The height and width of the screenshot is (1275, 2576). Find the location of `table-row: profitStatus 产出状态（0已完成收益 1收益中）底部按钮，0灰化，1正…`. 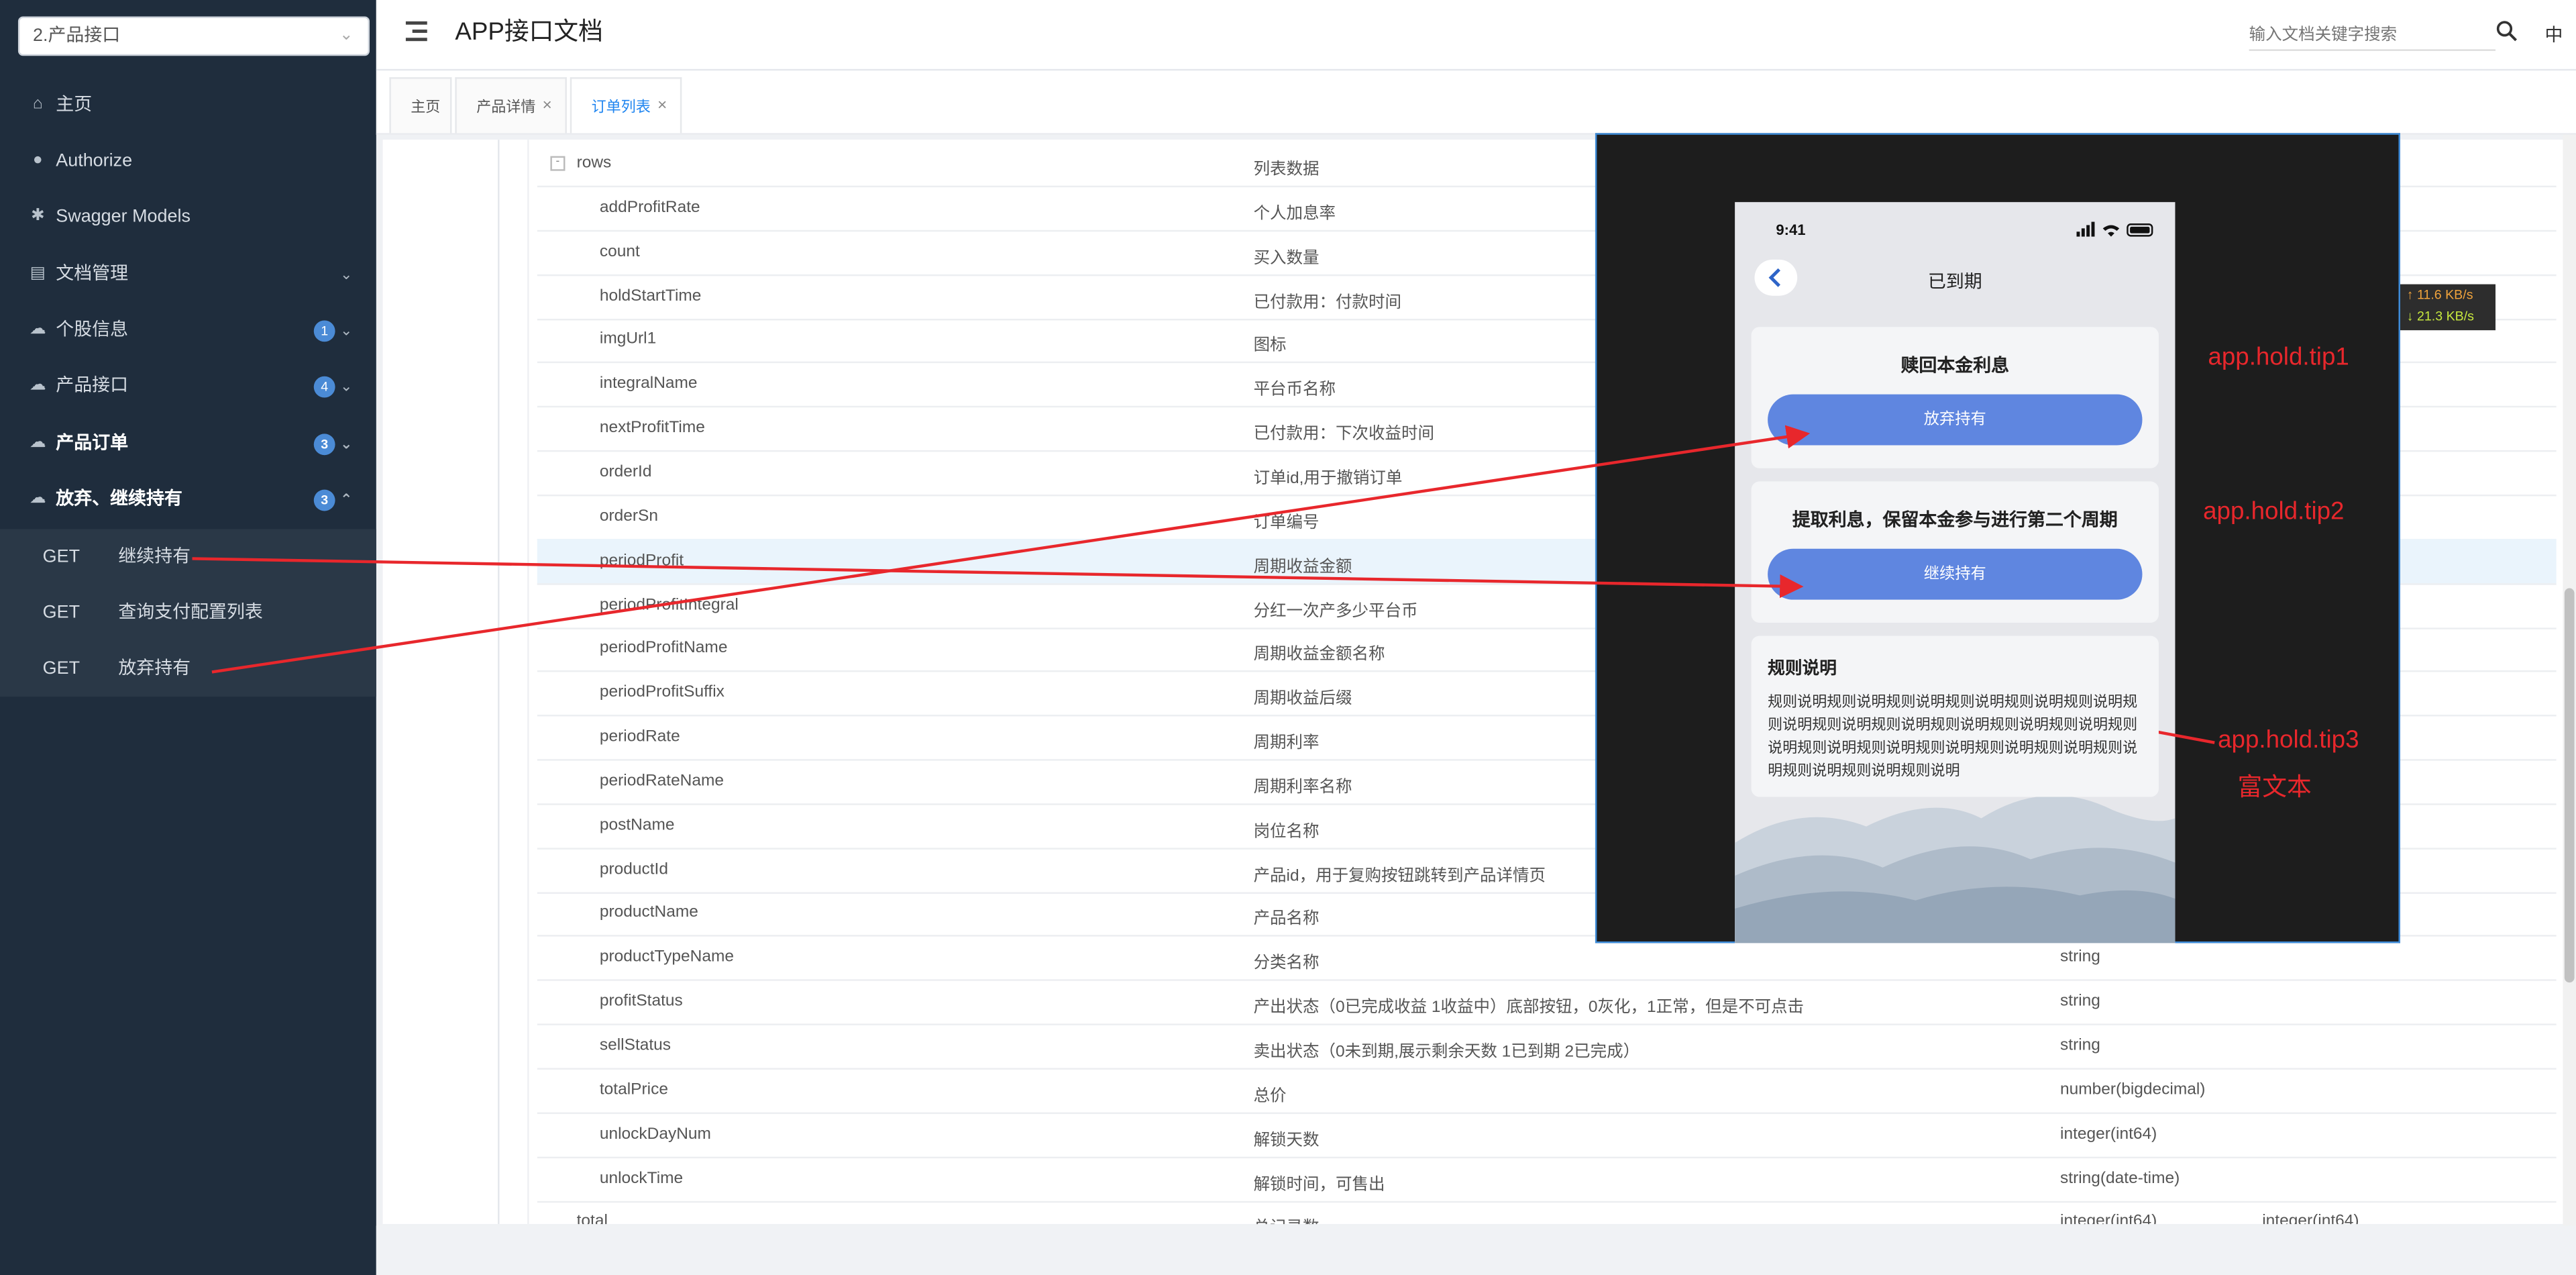

table-row: profitStatus 产出状态（0已完成收益 1收益中）底部按钮，0灰化，1正… is located at coordinates (1547, 1003).